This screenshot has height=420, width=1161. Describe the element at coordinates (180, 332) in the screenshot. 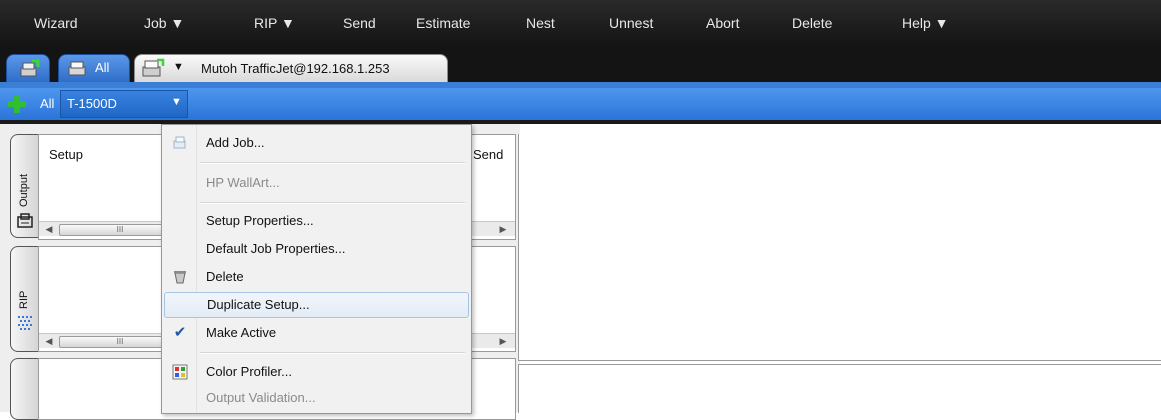

I see `checkmark-icon: ✔` at that location.